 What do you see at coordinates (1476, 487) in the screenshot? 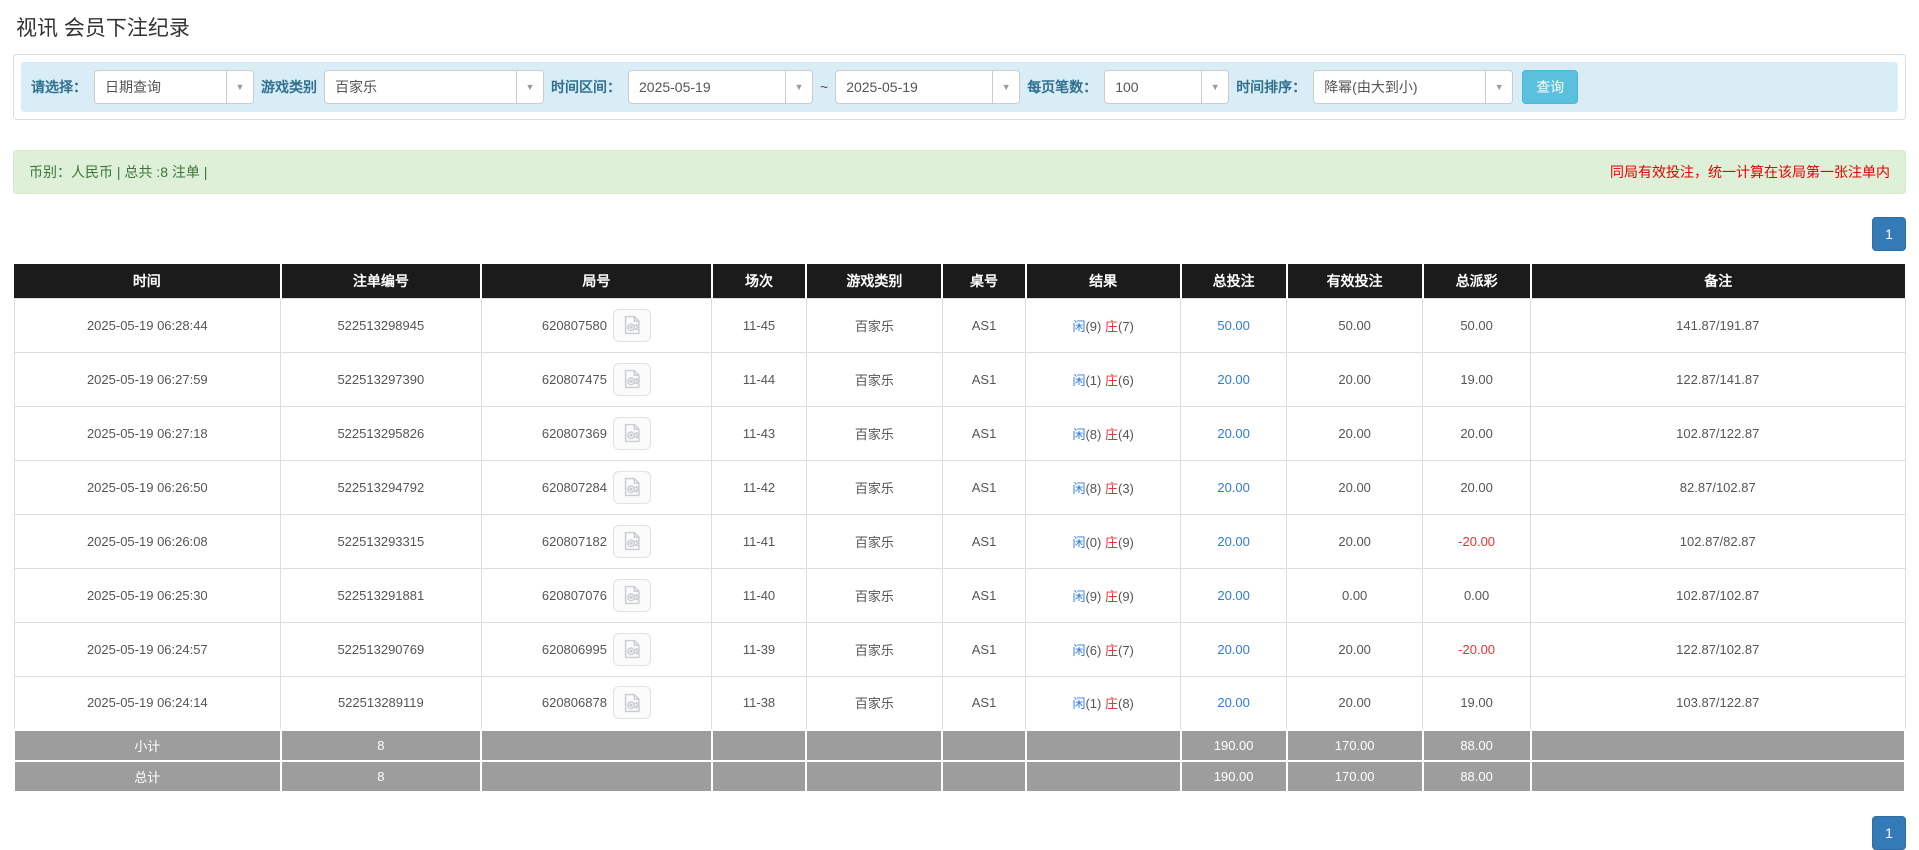
I see `payout-cell: 20.00` at bounding box center [1476, 487].